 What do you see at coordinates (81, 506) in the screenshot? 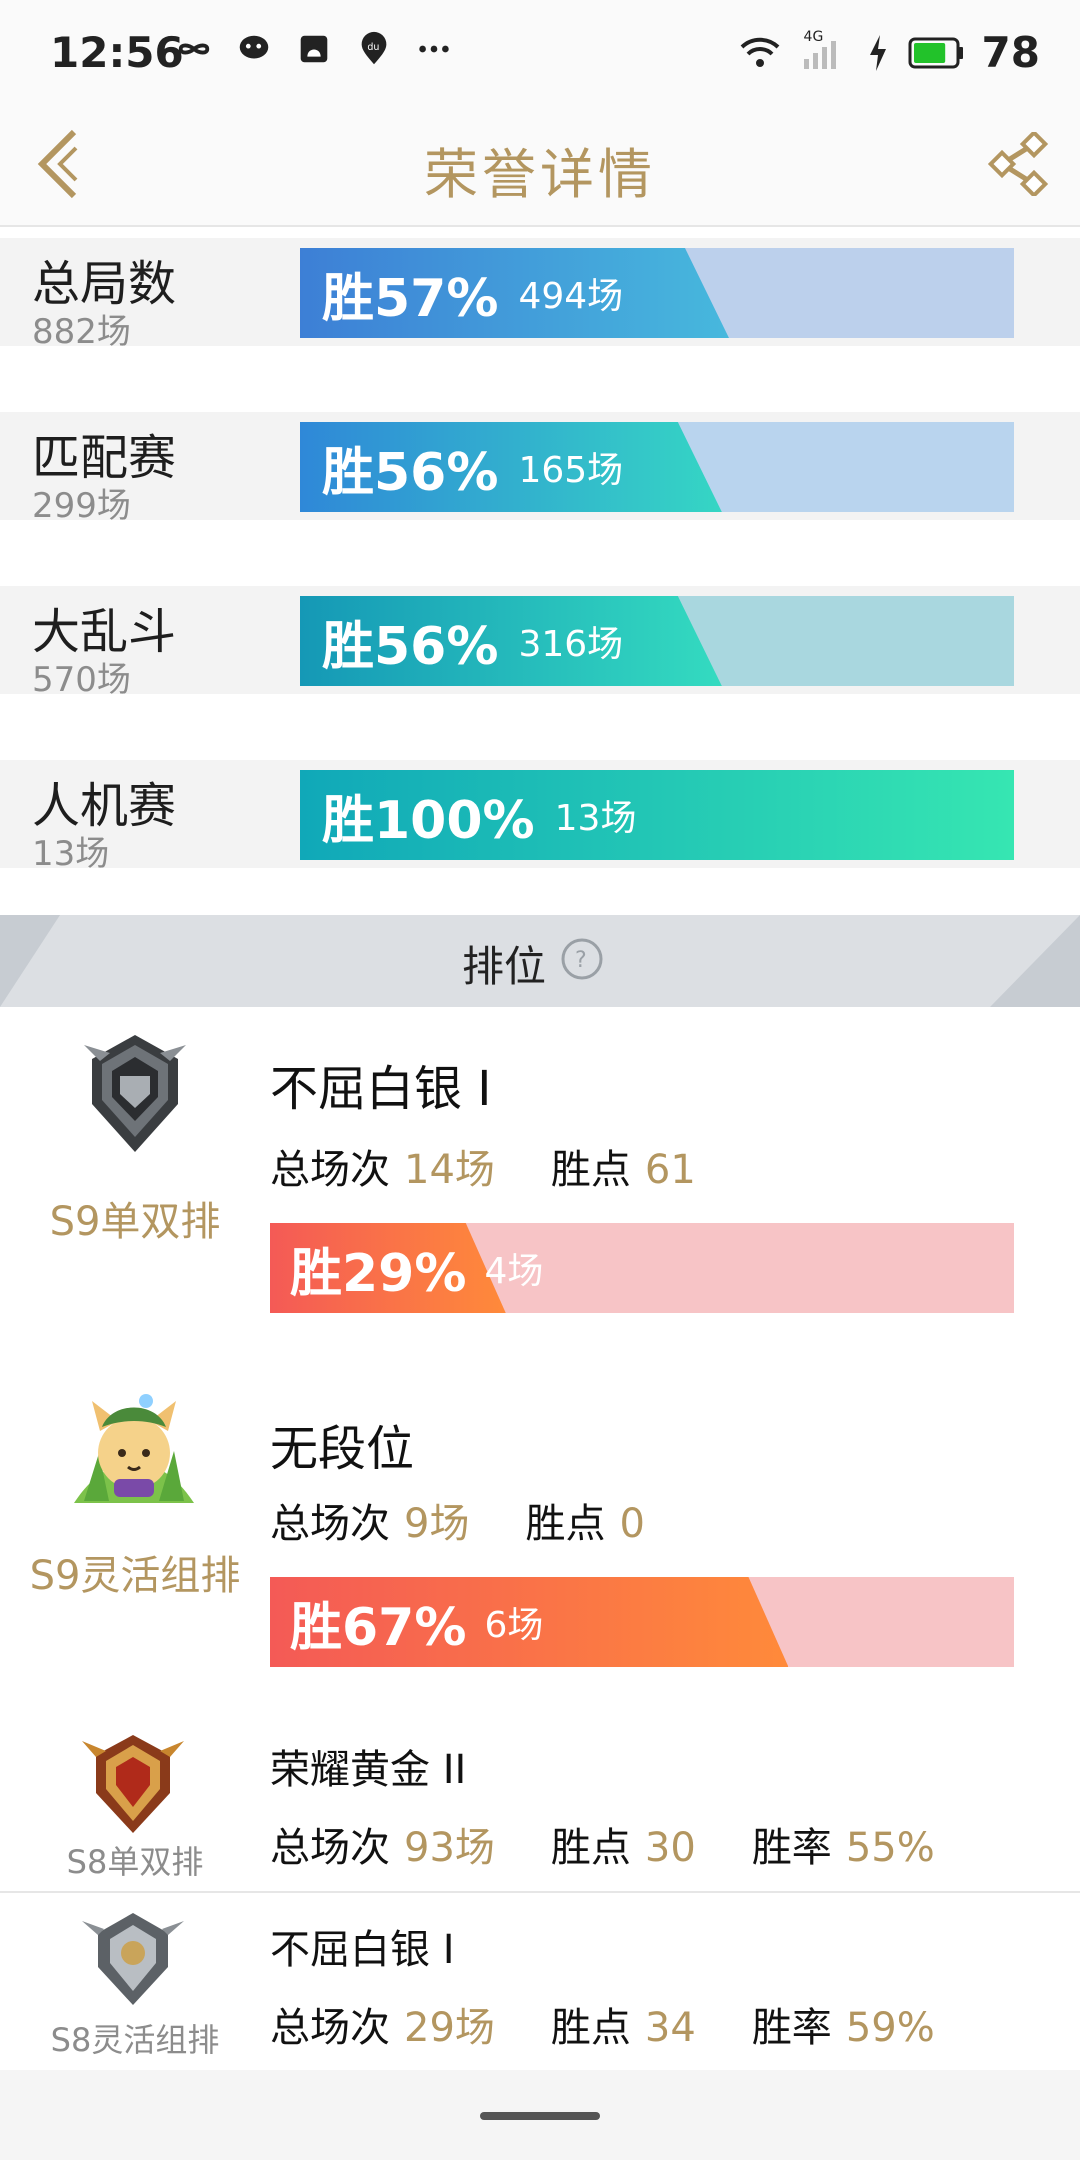
I see `stat-count: 299场` at bounding box center [81, 506].